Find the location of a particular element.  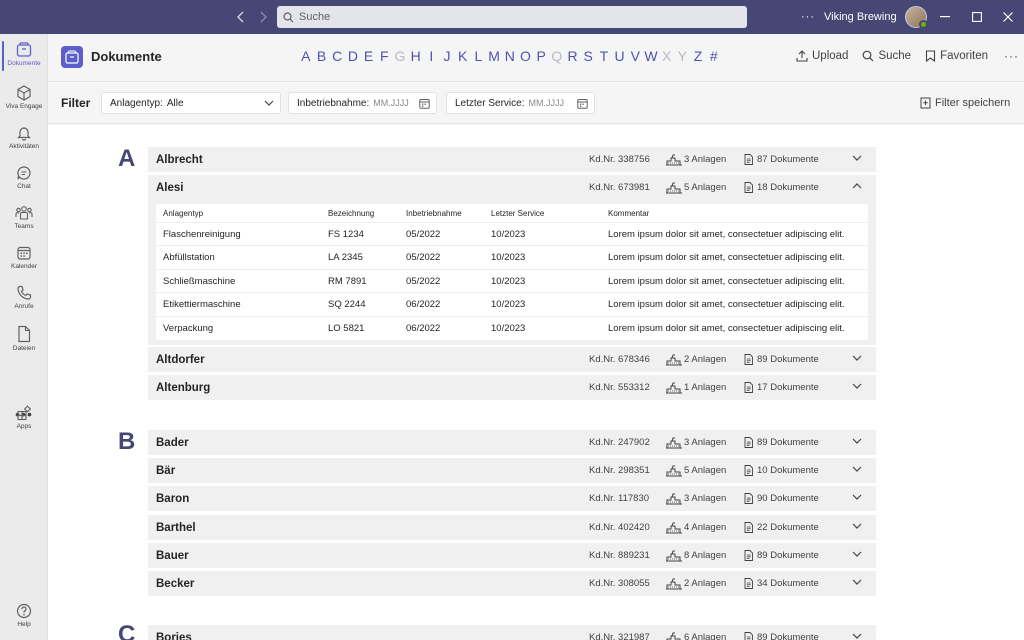

org-name: Viking Brewing is located at coordinates (860, 17).